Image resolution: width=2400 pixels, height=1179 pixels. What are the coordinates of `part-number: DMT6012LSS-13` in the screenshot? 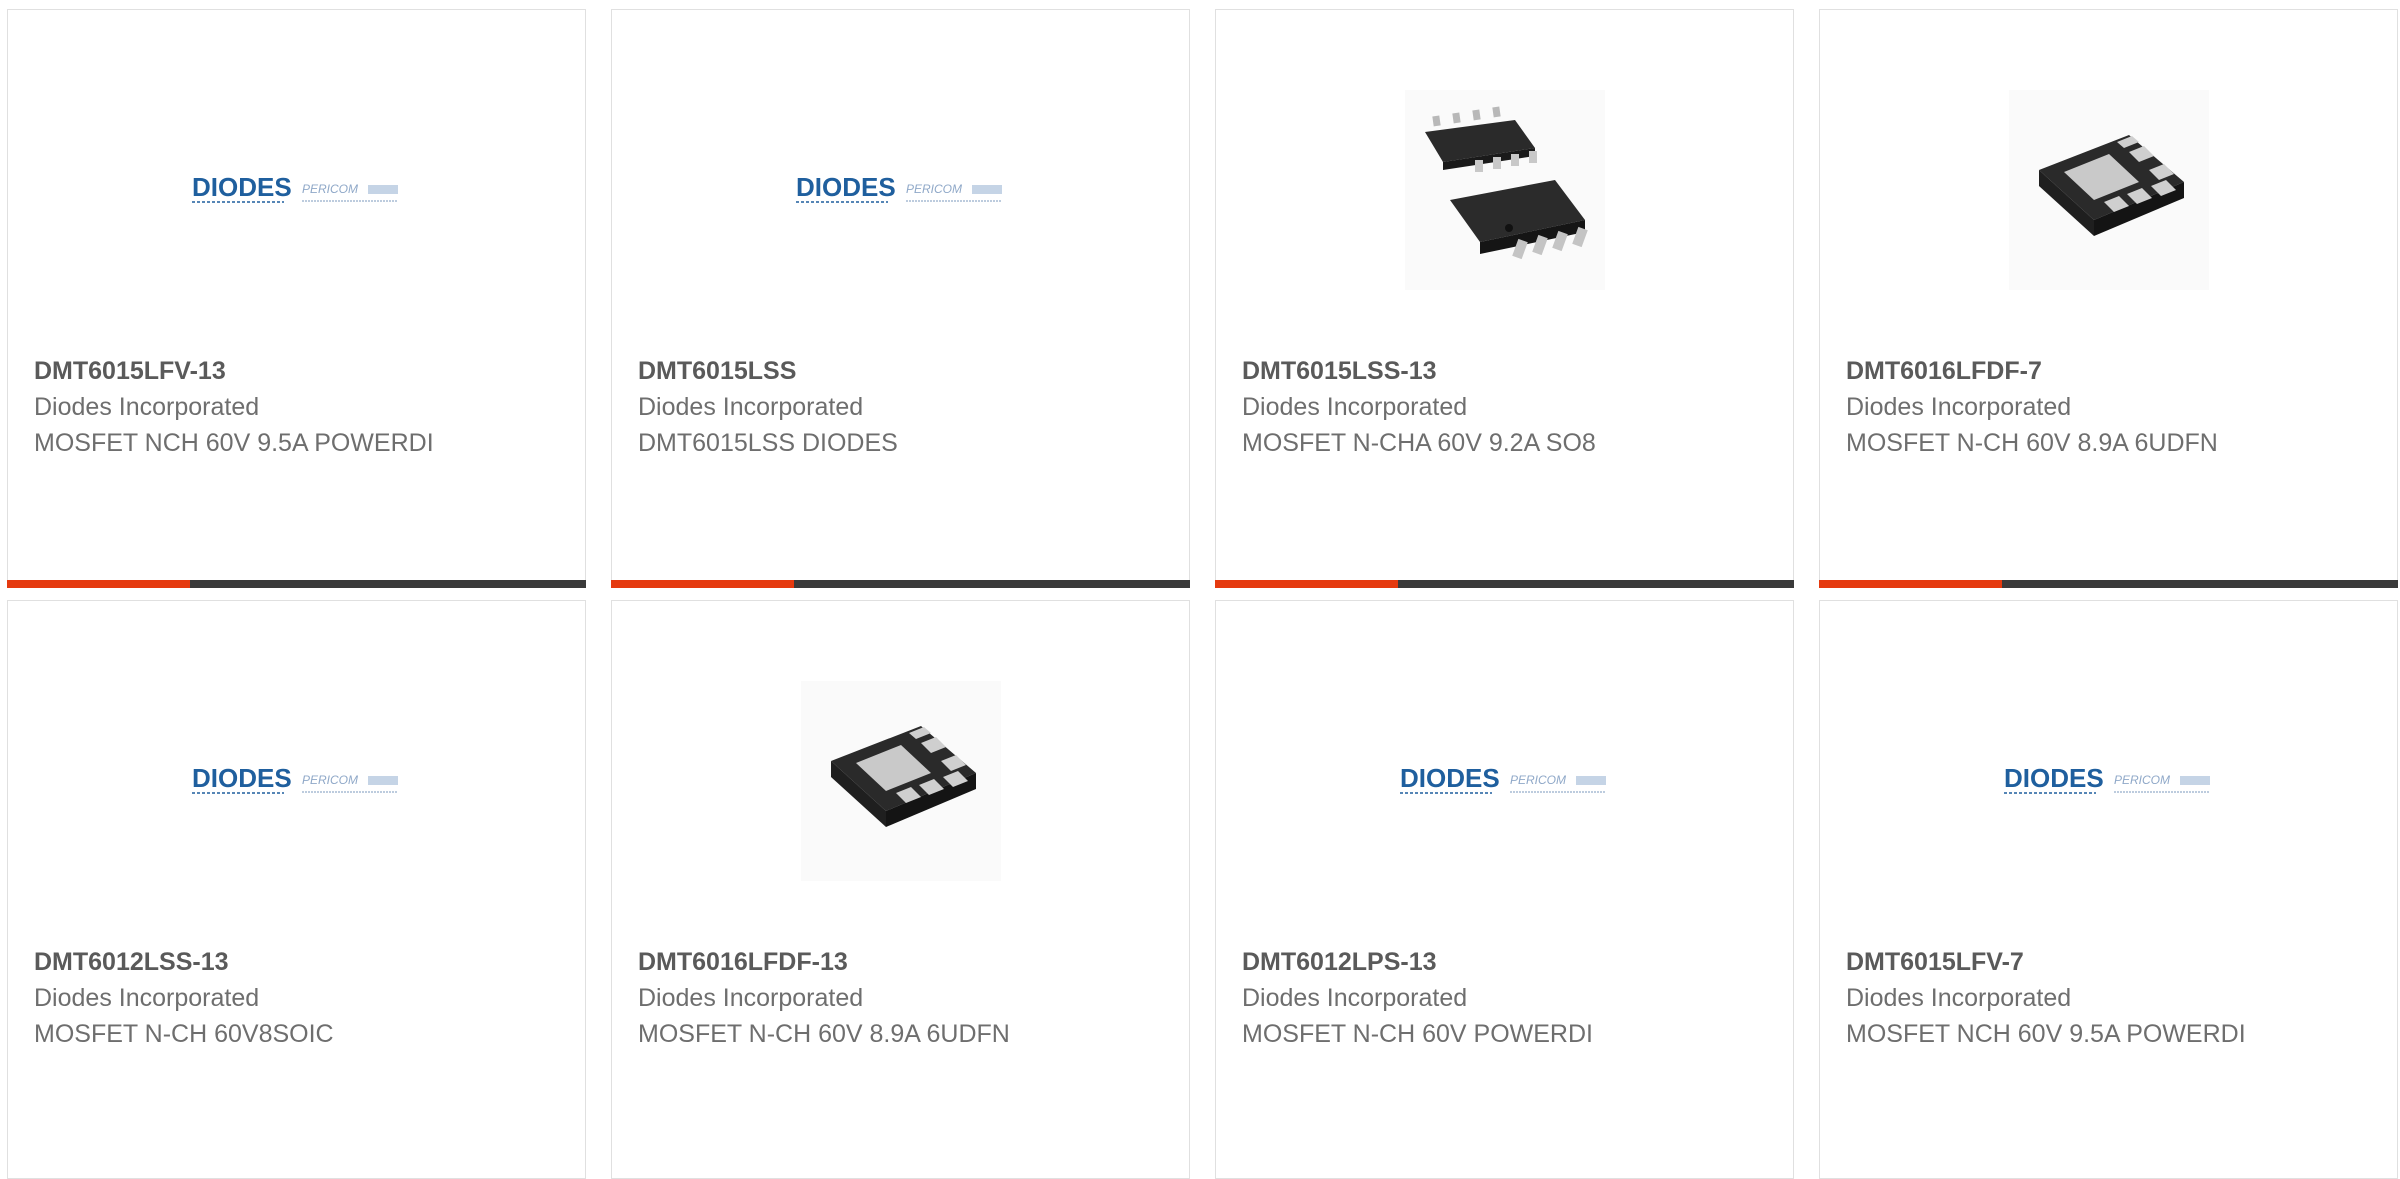 It's located at (299, 962).